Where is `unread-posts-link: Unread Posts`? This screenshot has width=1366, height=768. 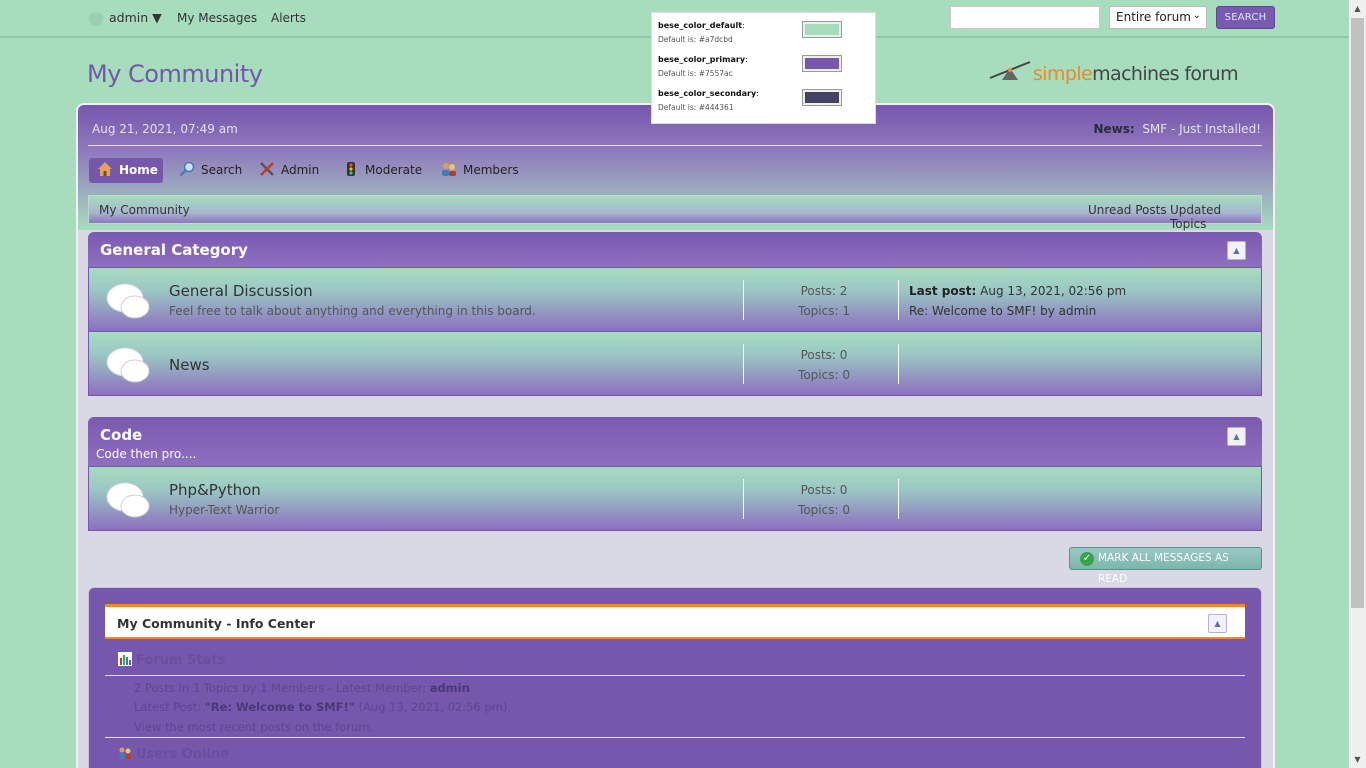
unread-posts-link: Unread Posts is located at coordinates (1127, 210).